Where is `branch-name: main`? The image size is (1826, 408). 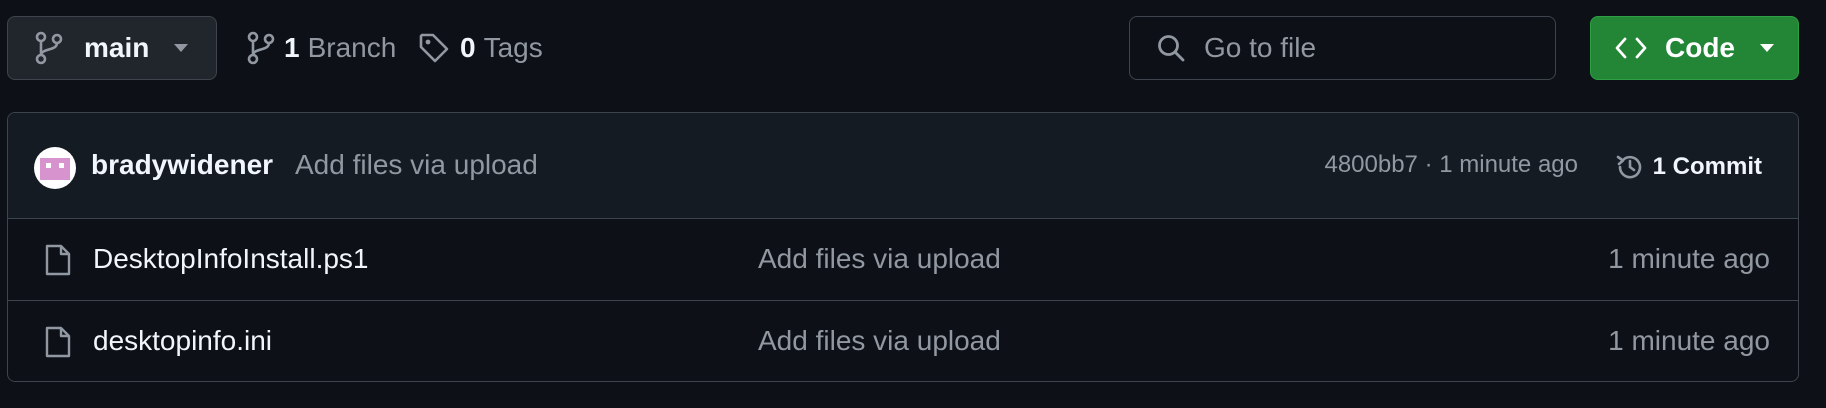
branch-name: main is located at coordinates (117, 47).